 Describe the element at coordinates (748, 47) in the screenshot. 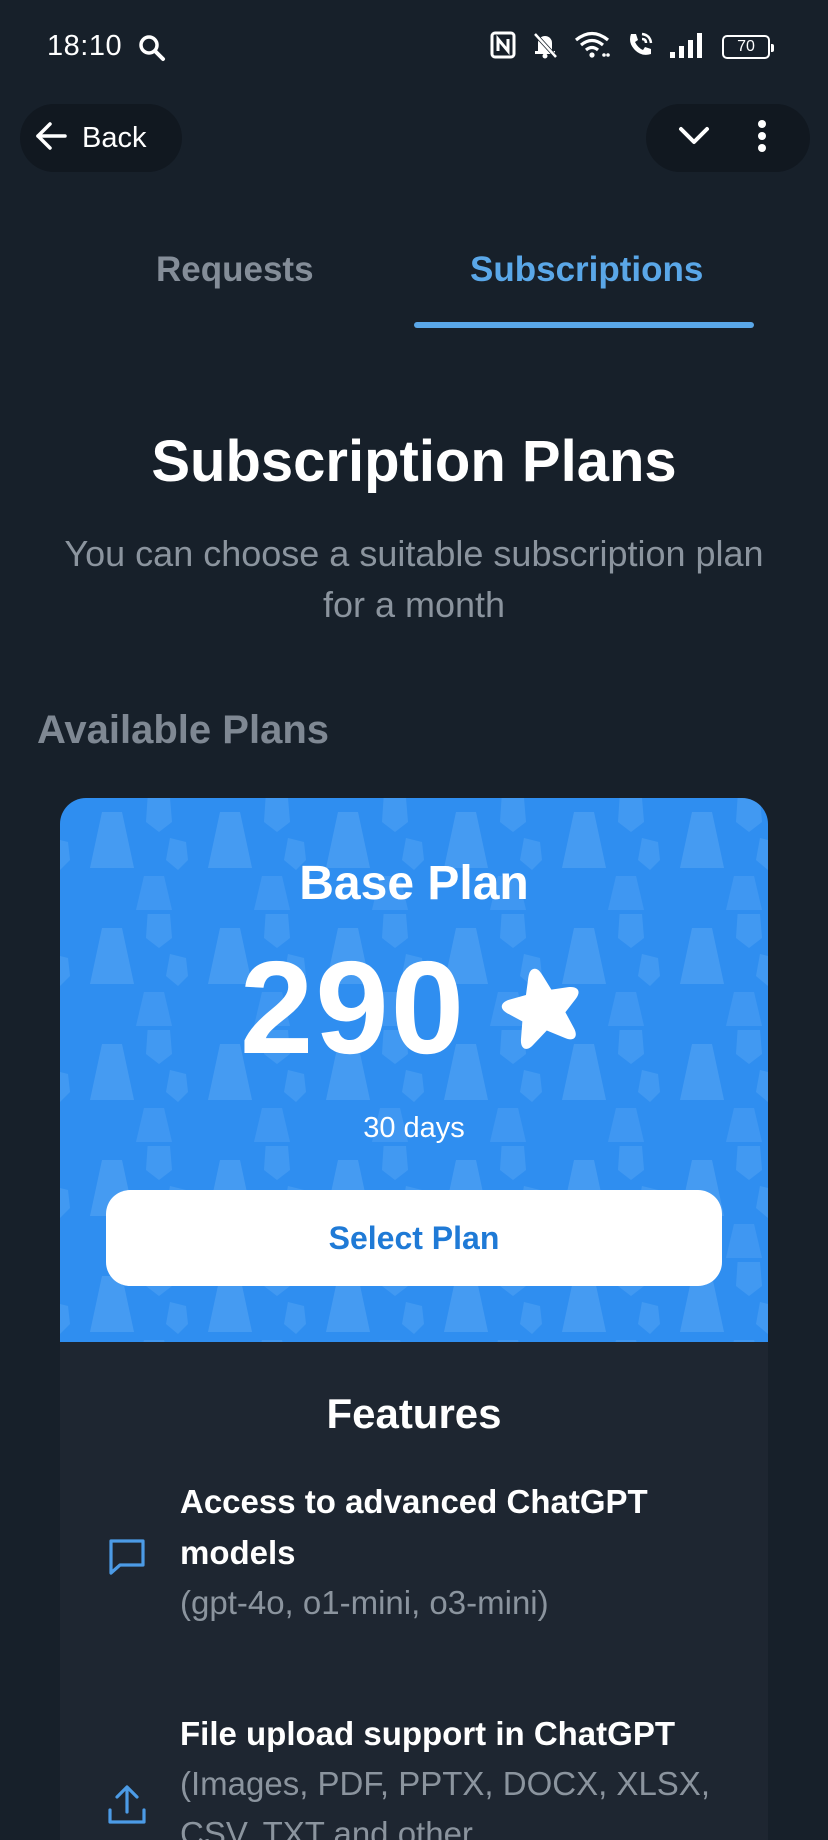

I see `battery-icon: 70` at that location.